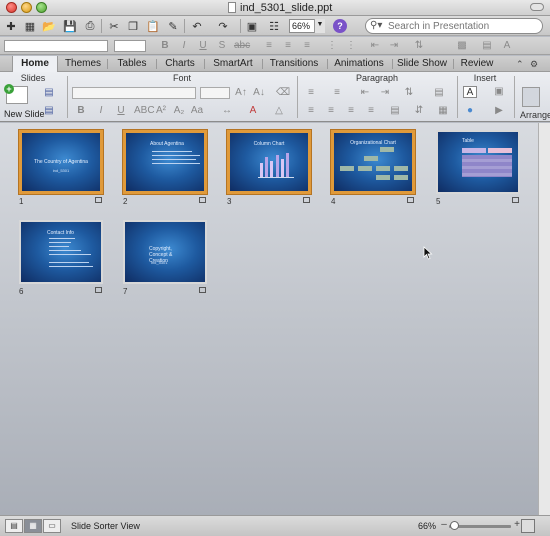 The height and width of the screenshot is (536, 550). Describe the element at coordinates (371, 111) in the screenshot. I see `justify-icon: ≡` at that location.